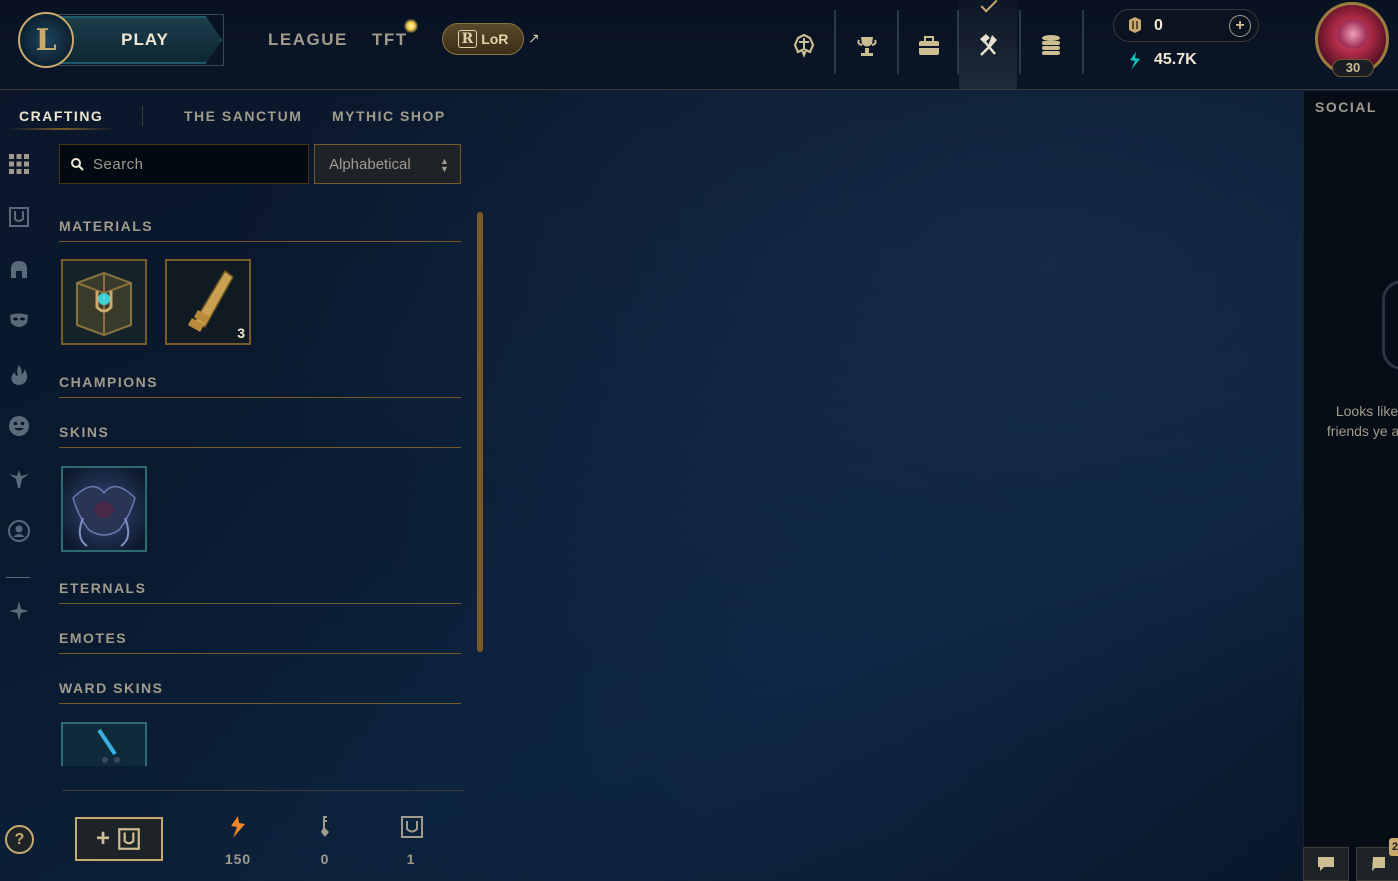  Describe the element at coordinates (106, 226) in the screenshot. I see `section-title-materials: MATERIALS` at that location.